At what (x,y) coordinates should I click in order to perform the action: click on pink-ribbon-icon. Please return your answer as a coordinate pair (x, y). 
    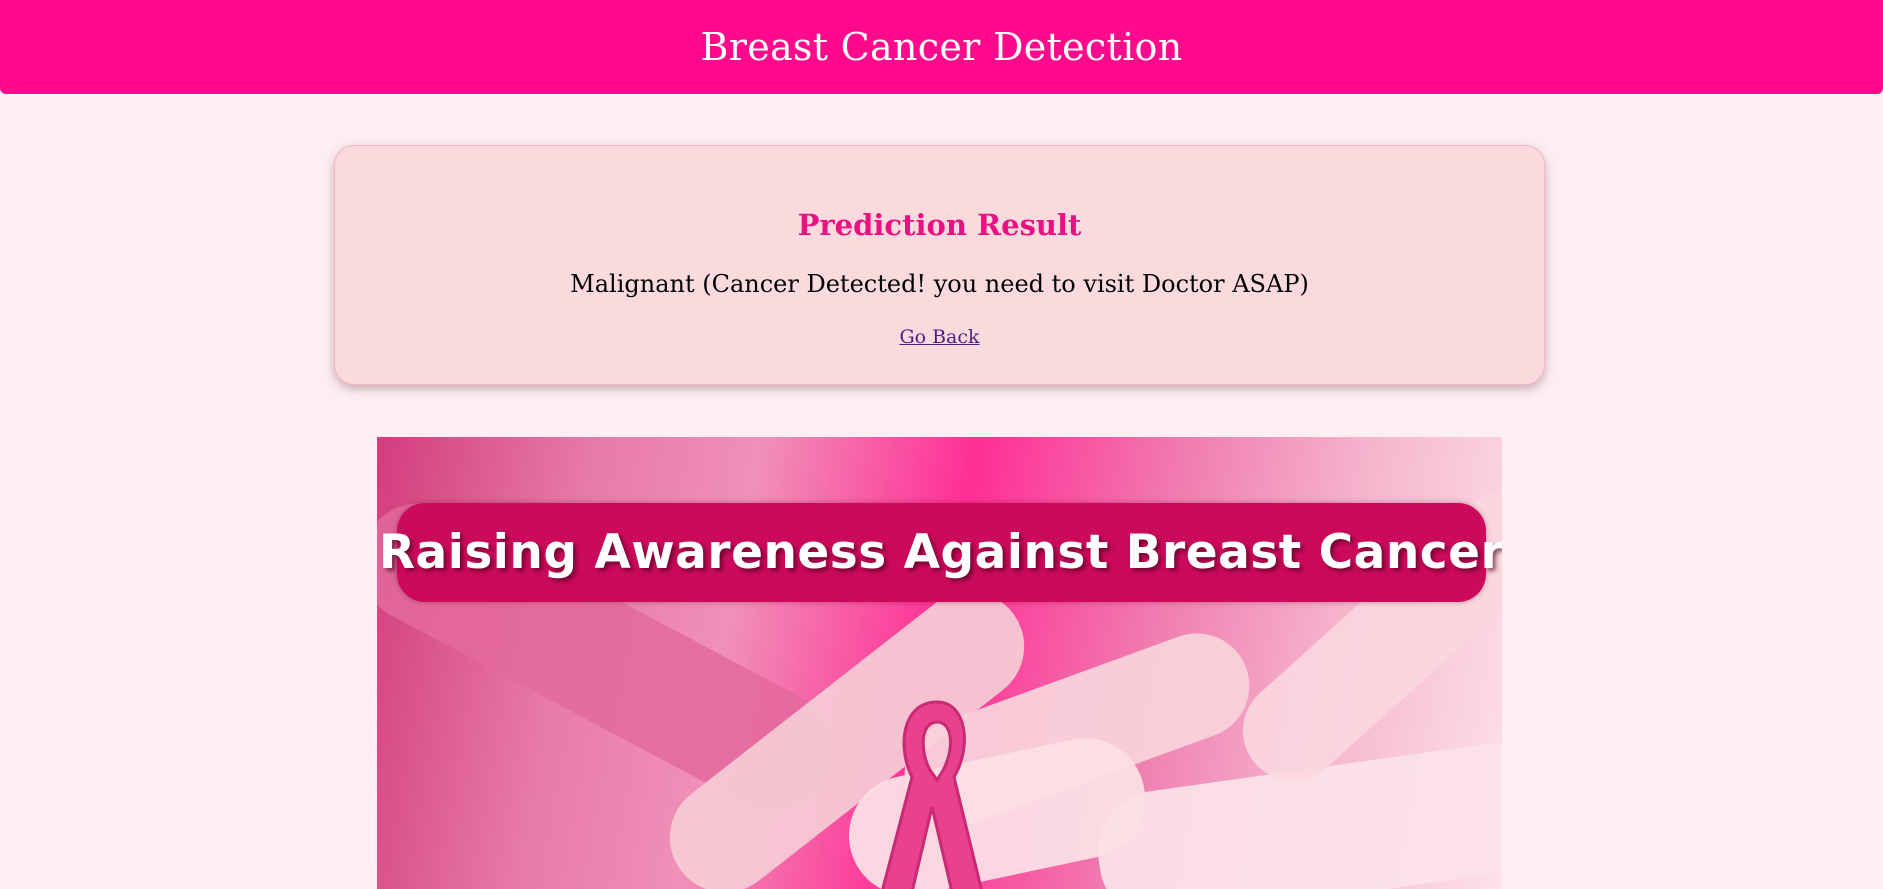
    Looking at the image, I should click on (932, 794).